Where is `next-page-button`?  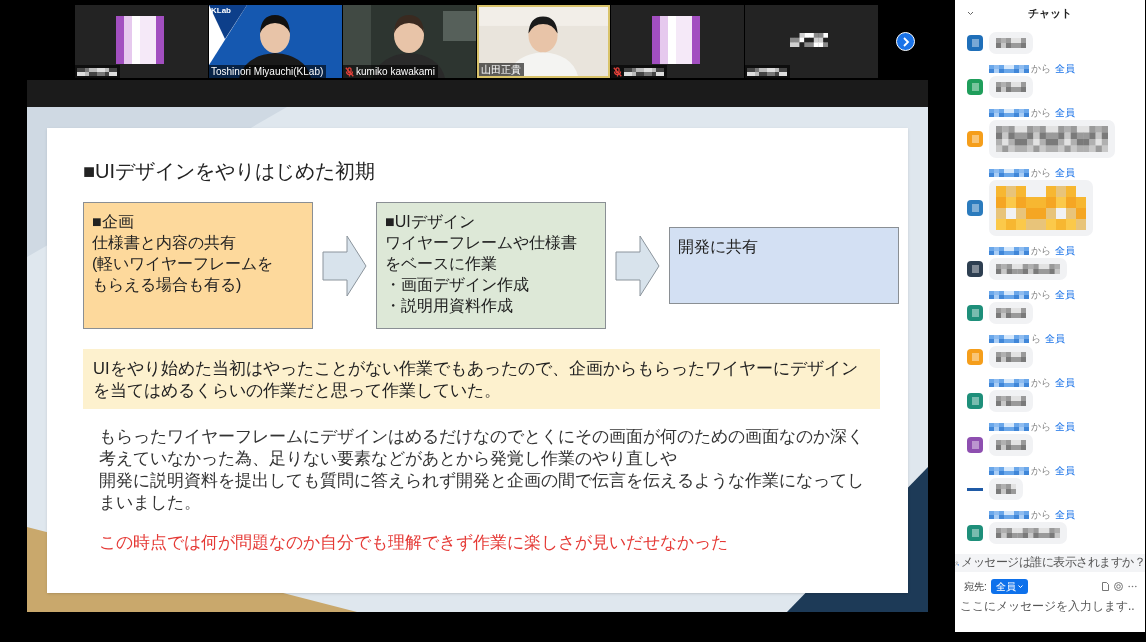
next-page-button is located at coordinates (905, 41).